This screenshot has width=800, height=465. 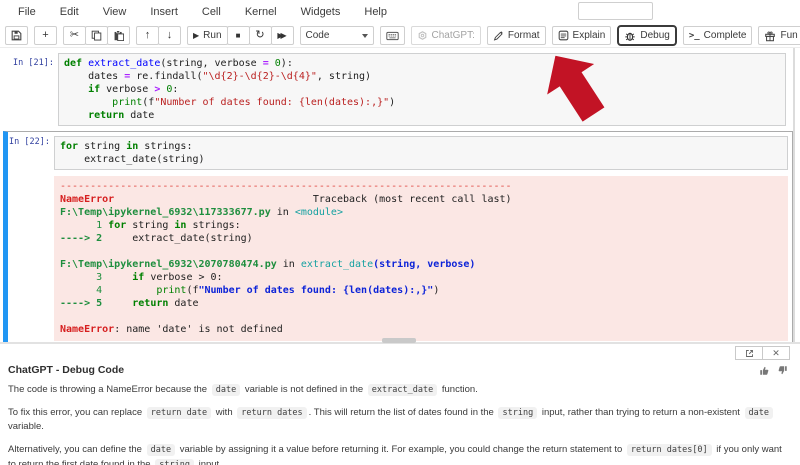 I want to click on code-token: extract_date, so click(x=124, y=63).